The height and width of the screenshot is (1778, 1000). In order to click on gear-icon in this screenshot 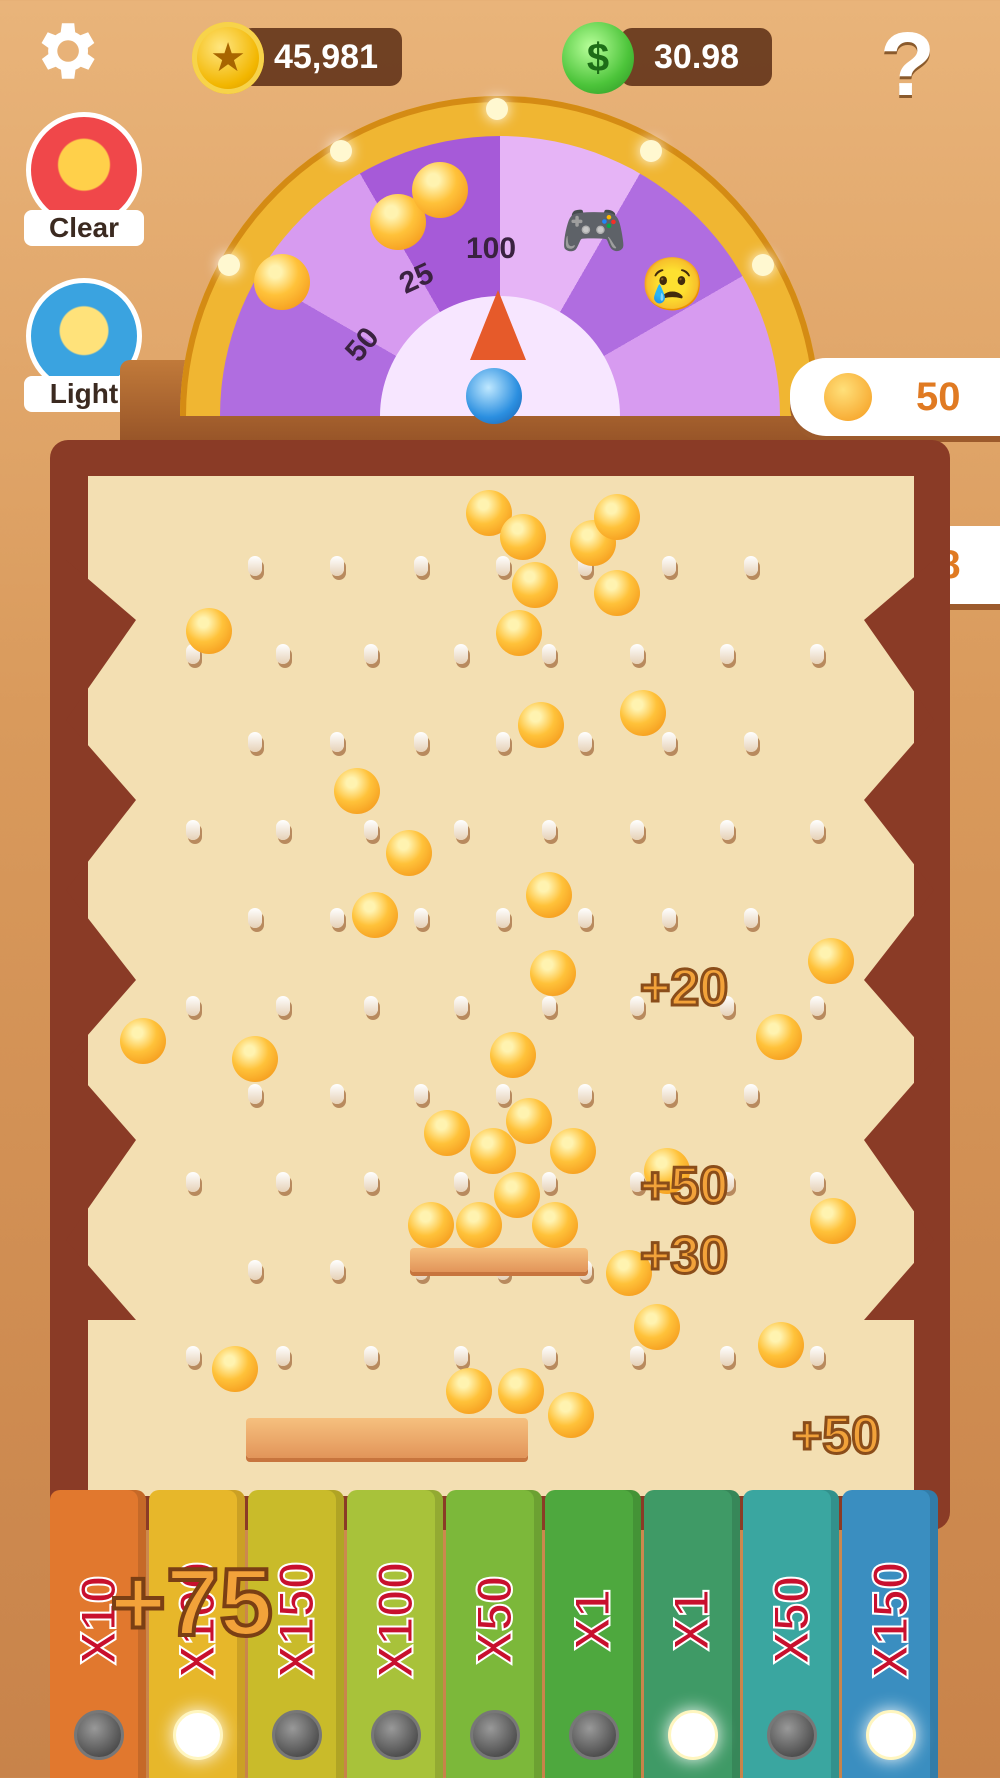, I will do `click(65, 51)`.